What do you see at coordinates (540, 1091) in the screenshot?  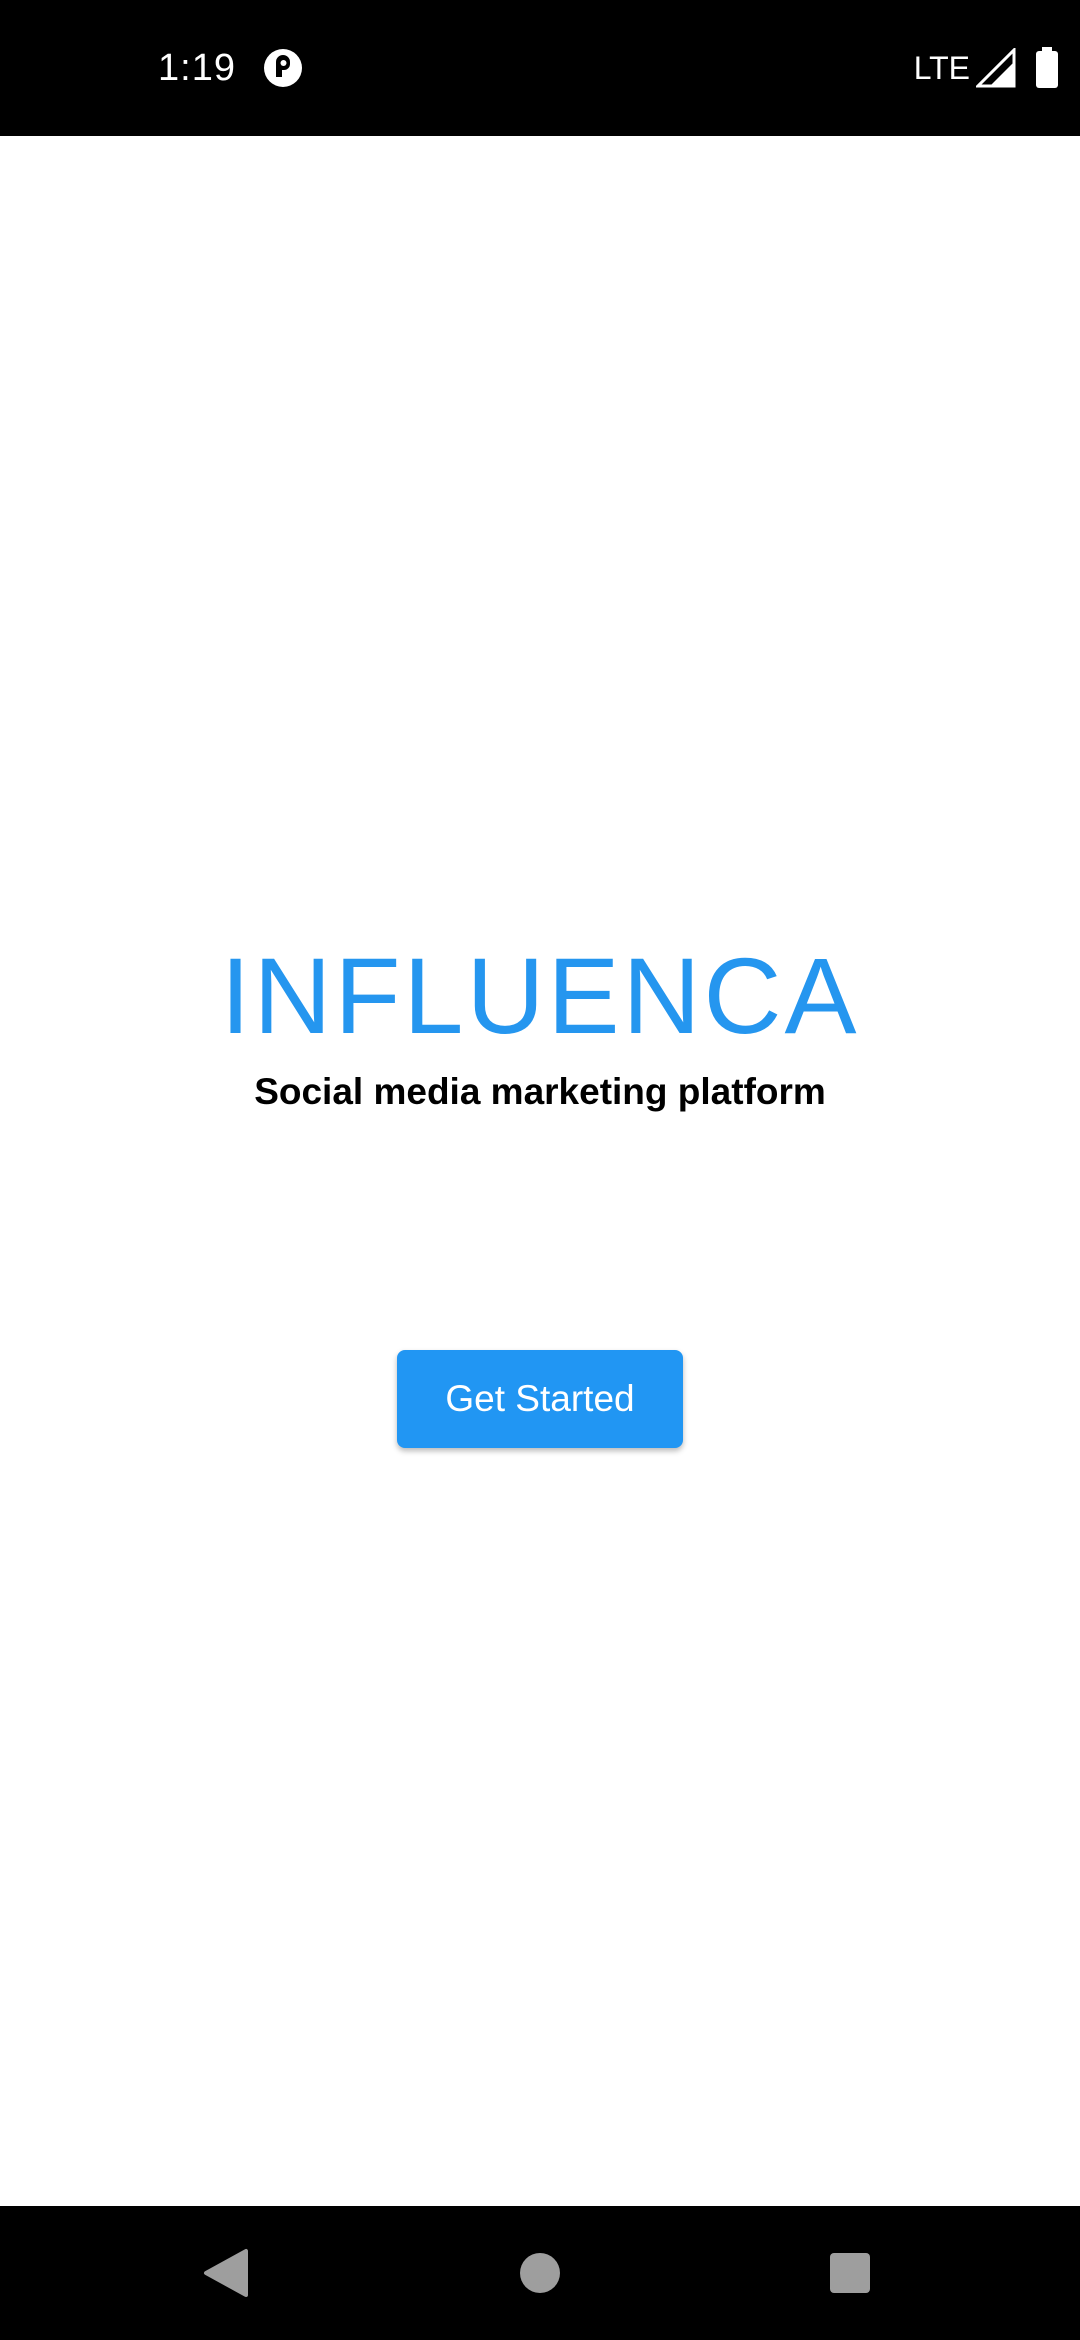 I see `app-tagline: Social media marketing platform` at bounding box center [540, 1091].